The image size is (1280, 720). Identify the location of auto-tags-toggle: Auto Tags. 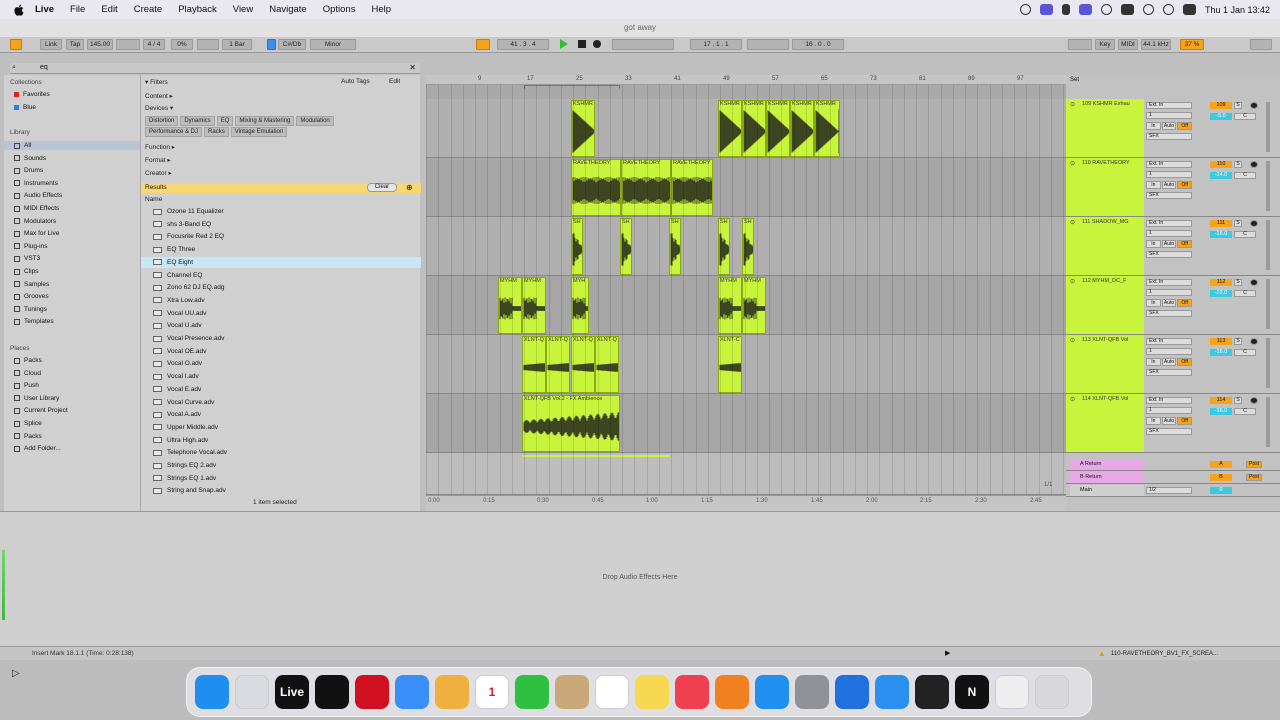
(355, 81).